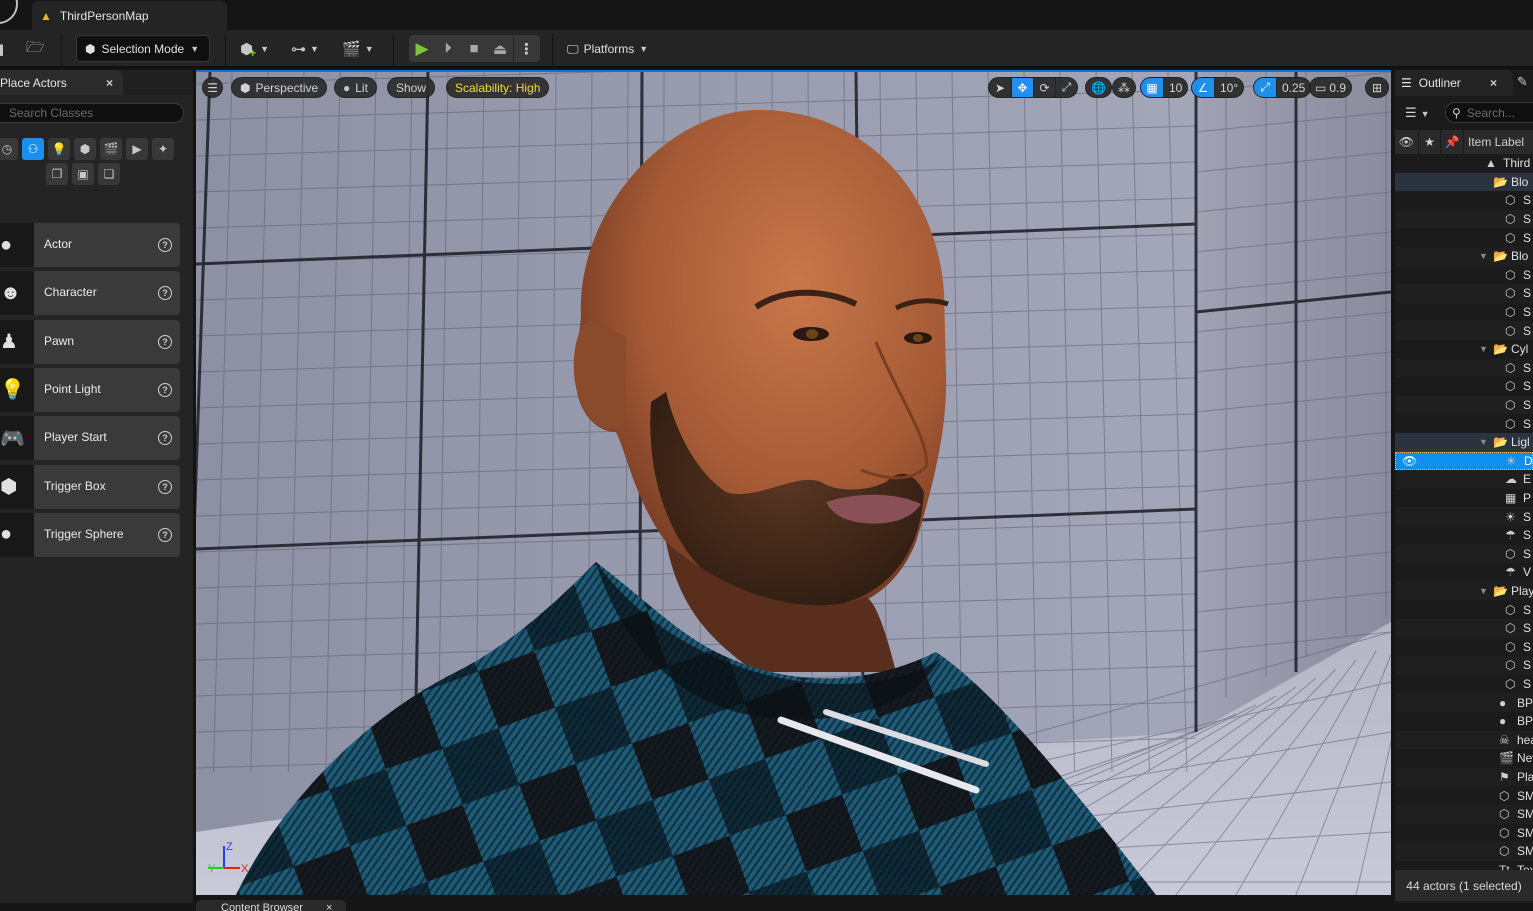  I want to click on category-basic-button: ⚇, so click(33, 149).